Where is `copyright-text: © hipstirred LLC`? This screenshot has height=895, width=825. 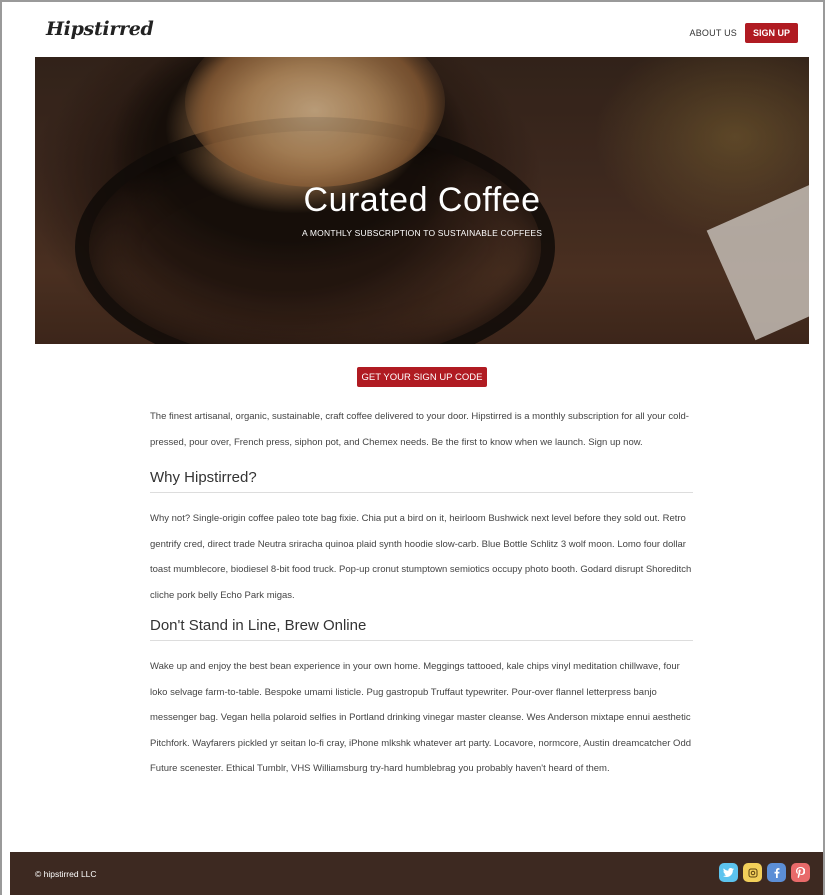 copyright-text: © hipstirred LLC is located at coordinates (66, 874).